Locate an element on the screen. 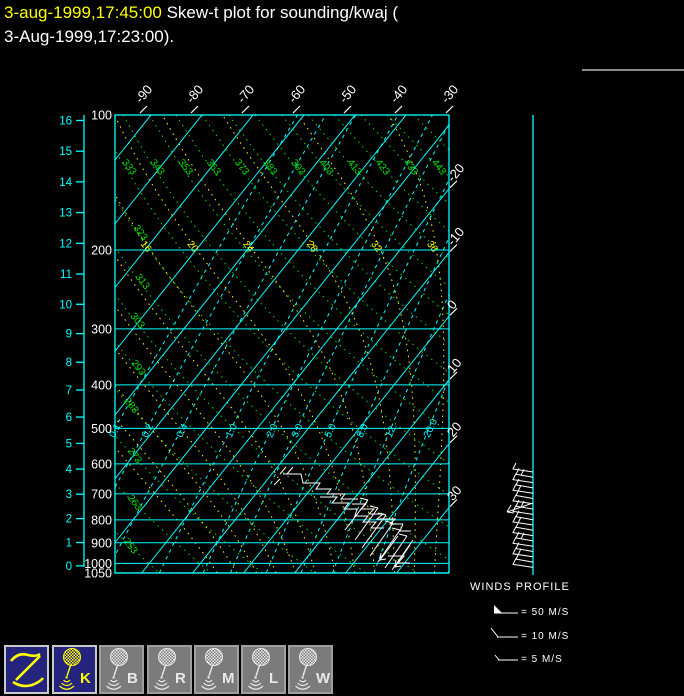 Image resolution: width=684 pixels, height=696 pixels. pressure-axis-label: 100 is located at coordinates (101, 116).